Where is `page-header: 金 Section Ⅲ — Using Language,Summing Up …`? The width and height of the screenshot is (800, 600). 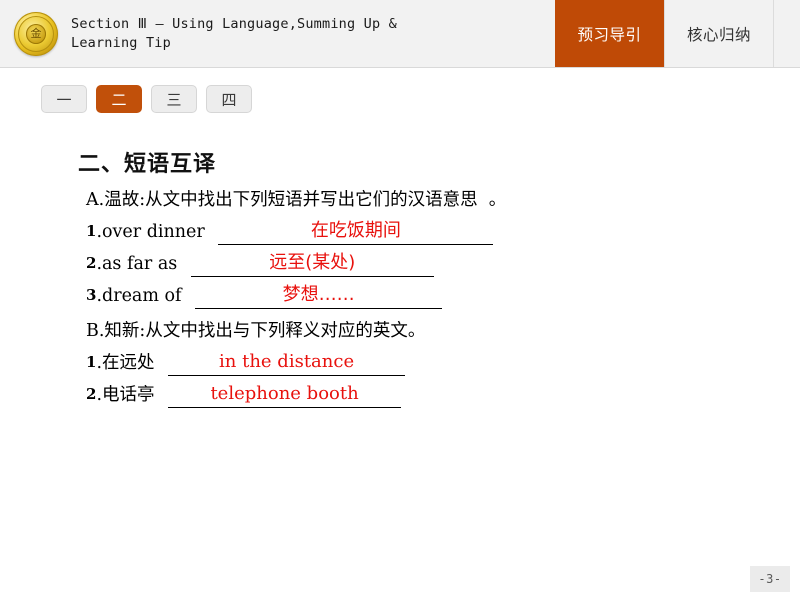 page-header: 金 Section Ⅲ — Using Language,Summing Up … is located at coordinates (400, 34).